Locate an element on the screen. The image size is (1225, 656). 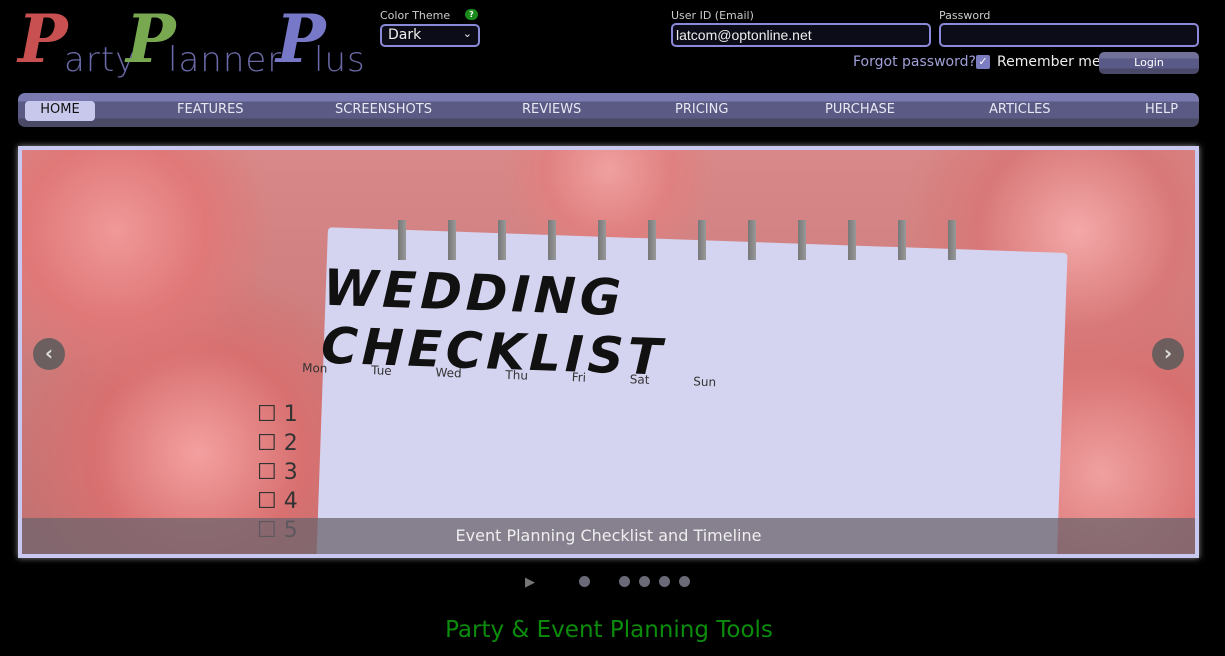
login-button: Login is located at coordinates (1149, 63).